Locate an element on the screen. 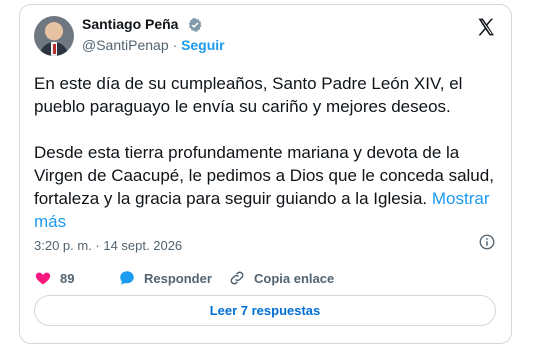 The height and width of the screenshot is (344, 555). copy-link-button: Copia enlace is located at coordinates (281, 278).